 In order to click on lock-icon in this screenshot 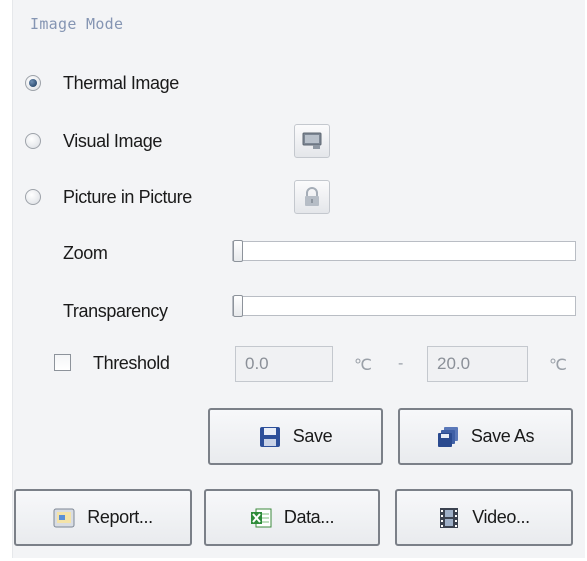, I will do `click(312, 196)`.